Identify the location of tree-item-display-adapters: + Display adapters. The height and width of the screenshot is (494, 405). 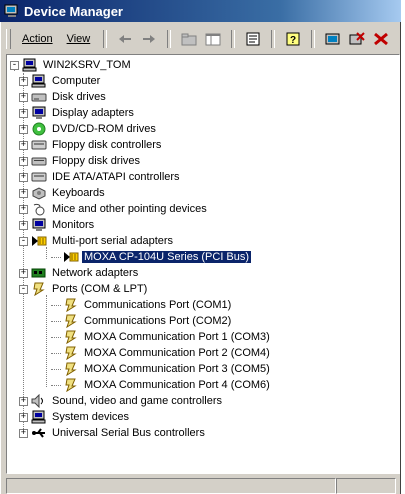
(77, 113).